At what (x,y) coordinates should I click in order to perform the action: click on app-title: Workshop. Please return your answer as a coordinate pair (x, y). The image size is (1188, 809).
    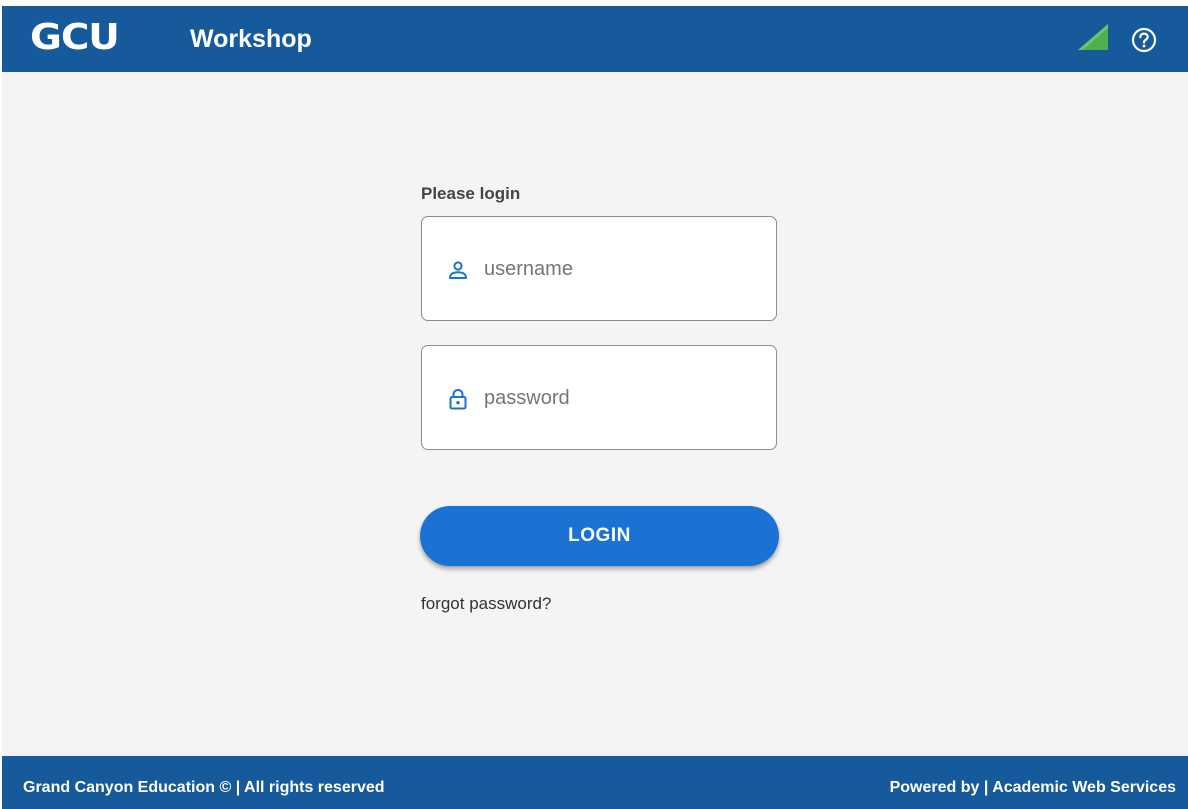
    Looking at the image, I should click on (251, 39).